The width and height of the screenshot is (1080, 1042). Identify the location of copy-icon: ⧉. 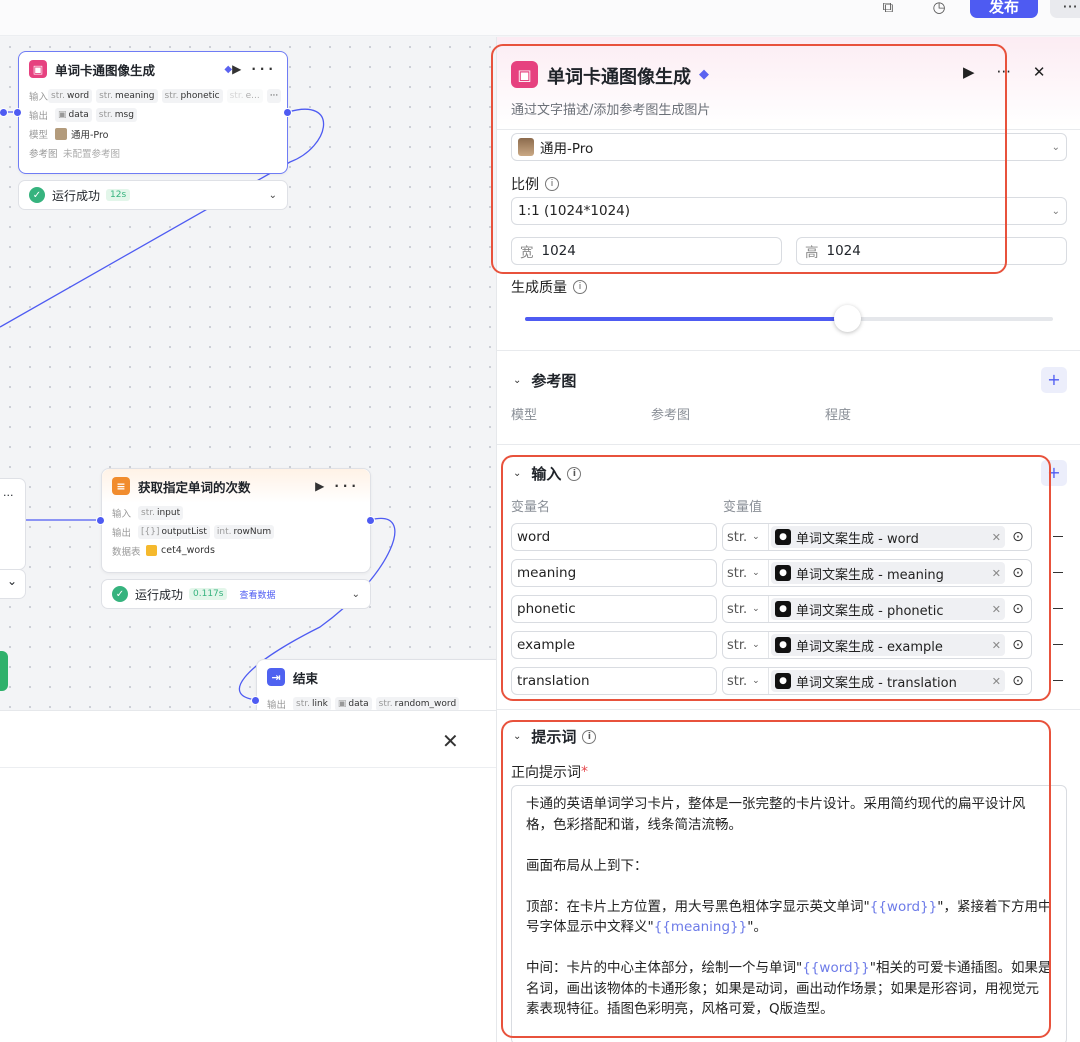
(888, 11).